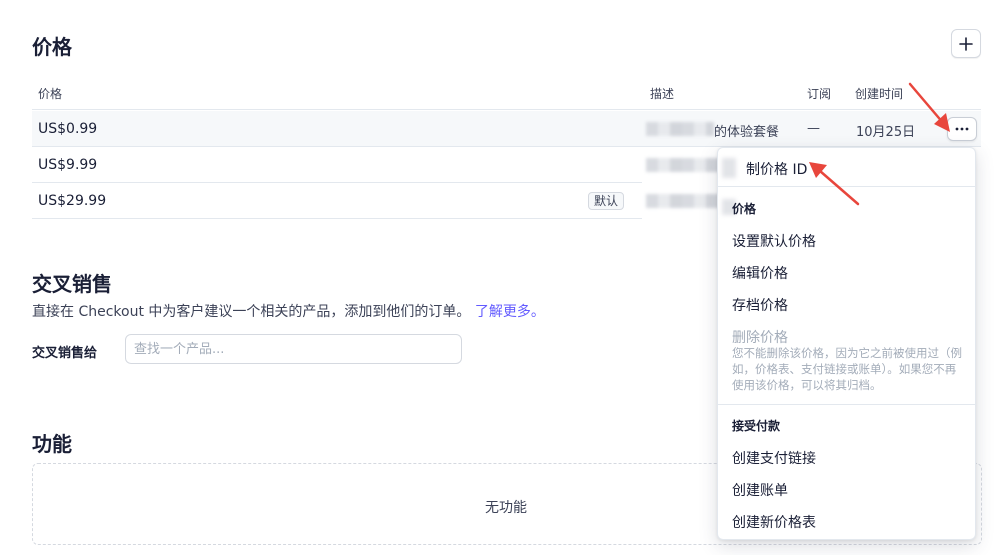  Describe the element at coordinates (819, 94) in the screenshot. I see `column-header-subscription: 订阅` at that location.